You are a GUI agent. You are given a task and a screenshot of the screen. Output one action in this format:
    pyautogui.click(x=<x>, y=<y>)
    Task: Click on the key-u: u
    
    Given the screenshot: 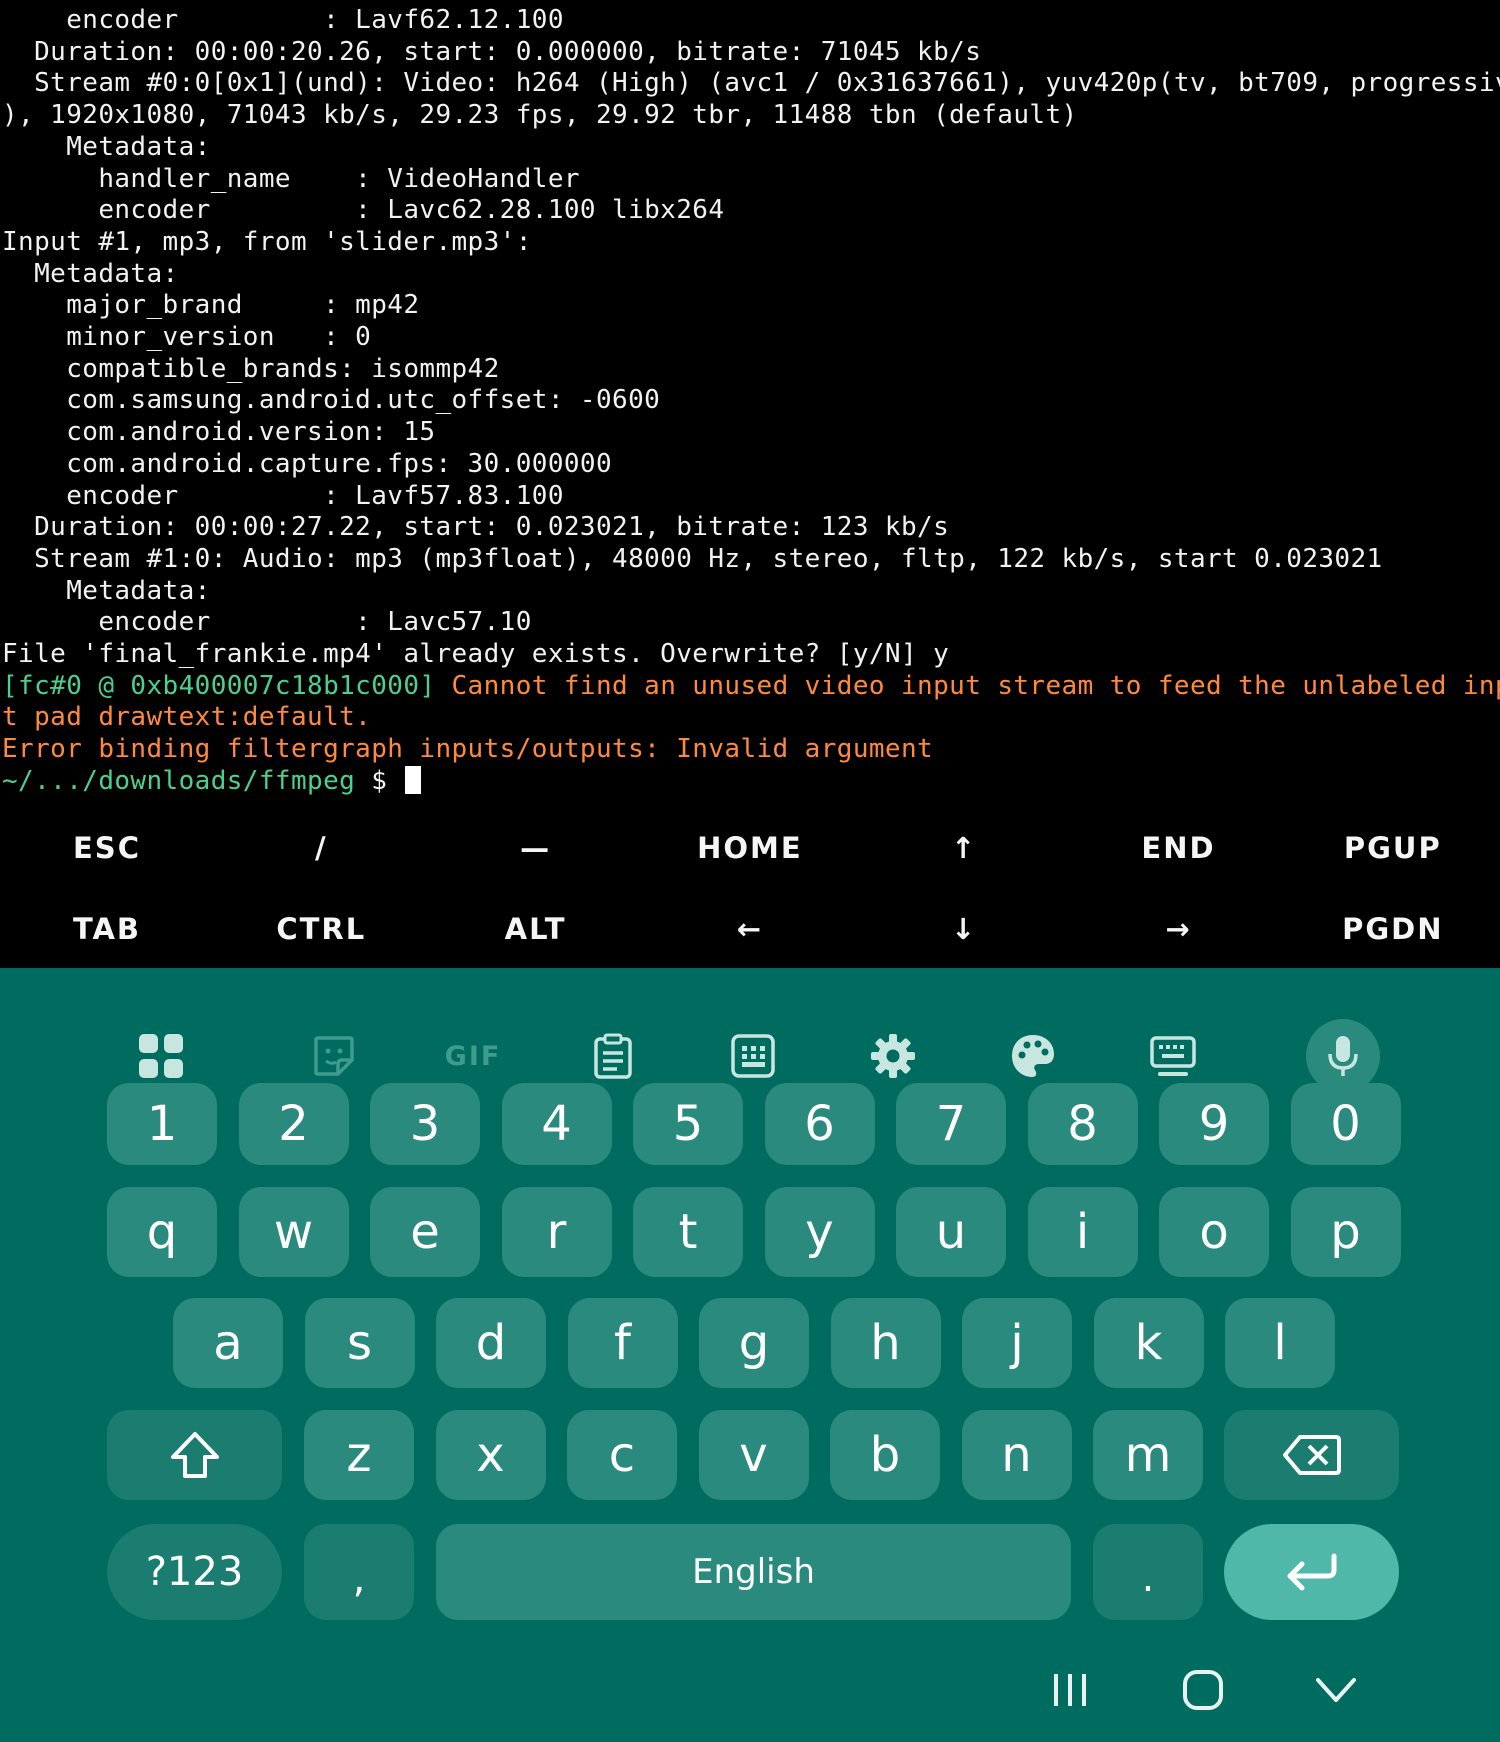 What is the action you would take?
    pyautogui.click(x=951, y=1232)
    